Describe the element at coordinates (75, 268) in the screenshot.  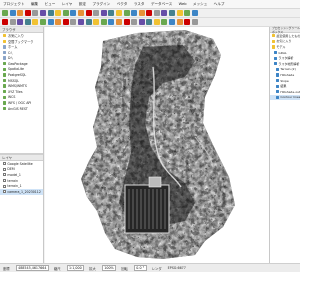
I see `scale-field: 1:1,000` at that location.